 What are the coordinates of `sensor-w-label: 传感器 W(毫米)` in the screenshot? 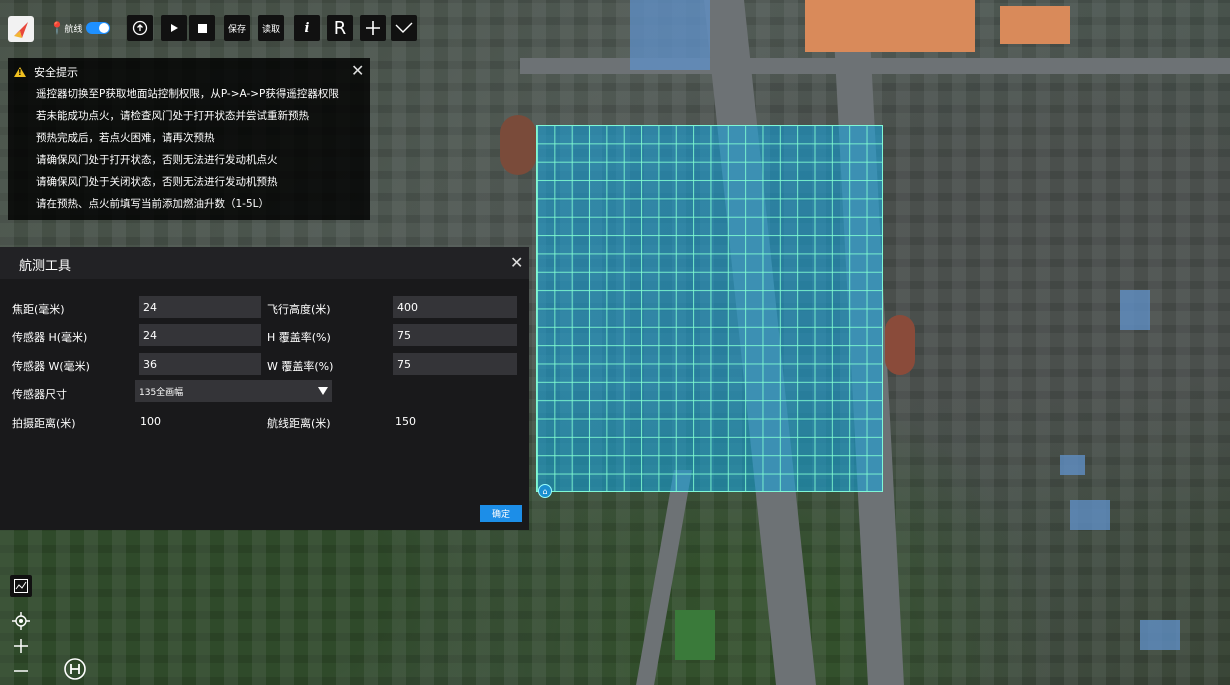 It's located at (51, 366).